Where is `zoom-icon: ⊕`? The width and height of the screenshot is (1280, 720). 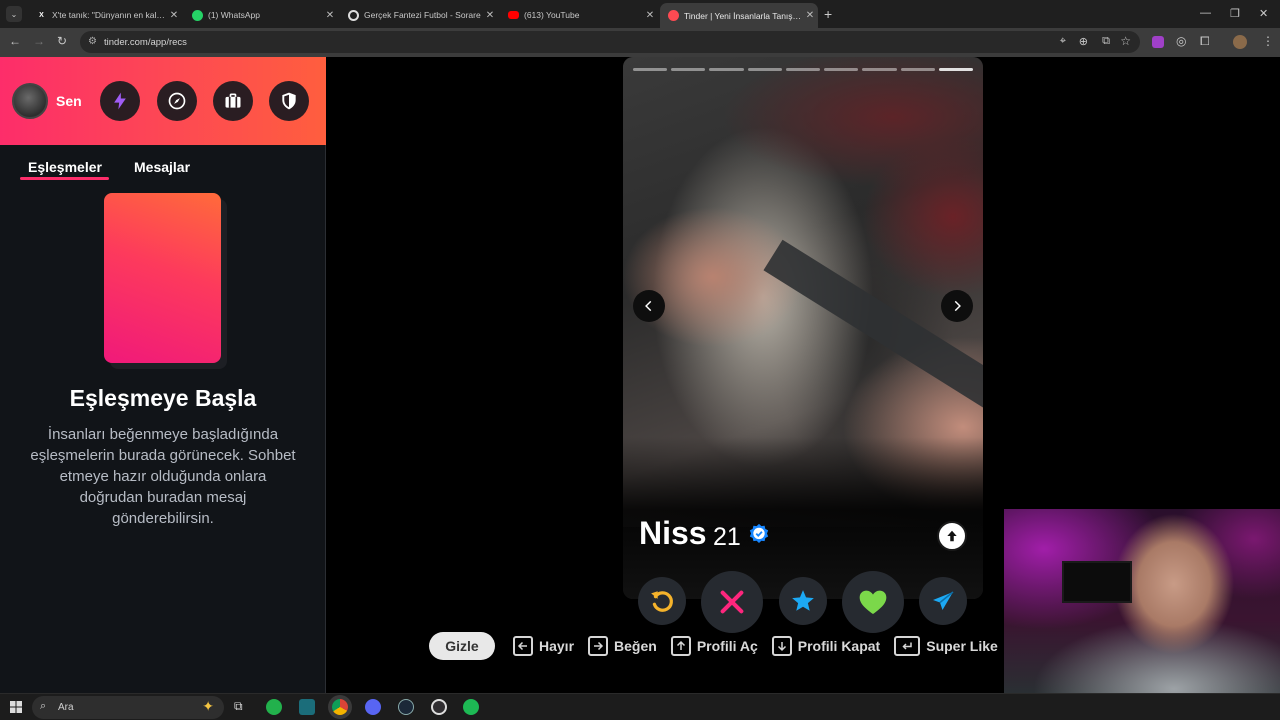 zoom-icon: ⊕ is located at coordinates (1083, 41).